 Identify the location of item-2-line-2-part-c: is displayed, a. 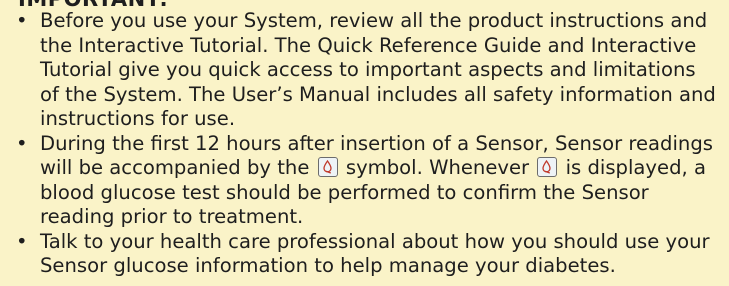
(635, 167).